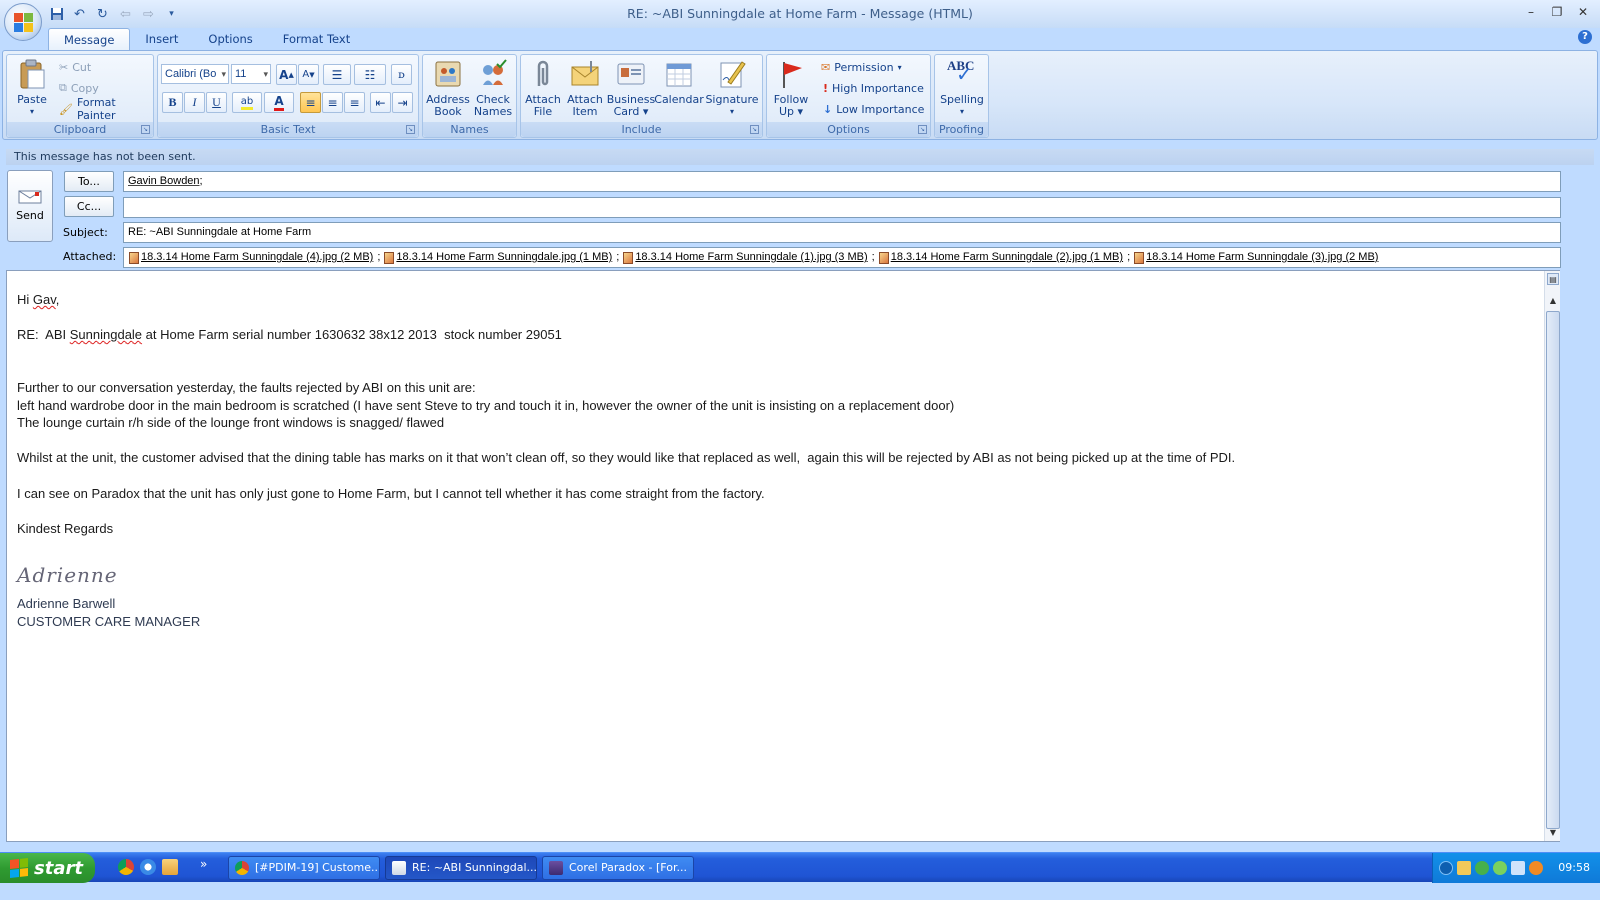 The image size is (1600, 900). Describe the element at coordinates (65, 528) in the screenshot. I see `closing-line: Kindest Regards` at that location.